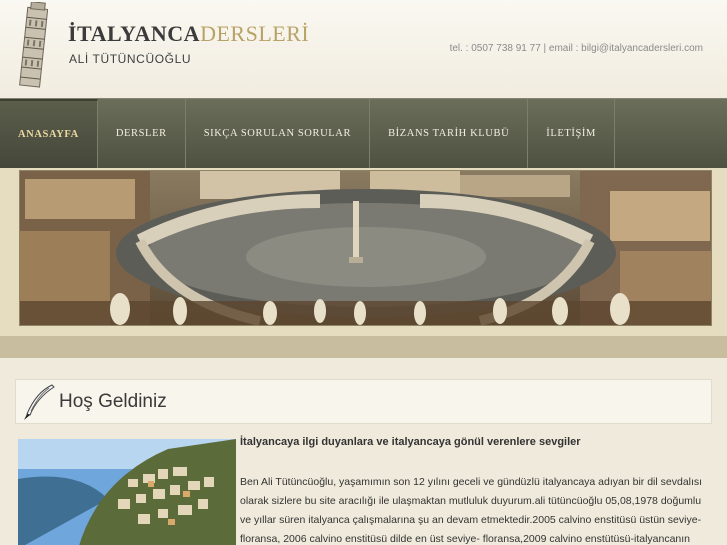 The width and height of the screenshot is (727, 545). Describe the element at coordinates (142, 133) in the screenshot. I see `nav-item-dersler: DERSLER` at that location.